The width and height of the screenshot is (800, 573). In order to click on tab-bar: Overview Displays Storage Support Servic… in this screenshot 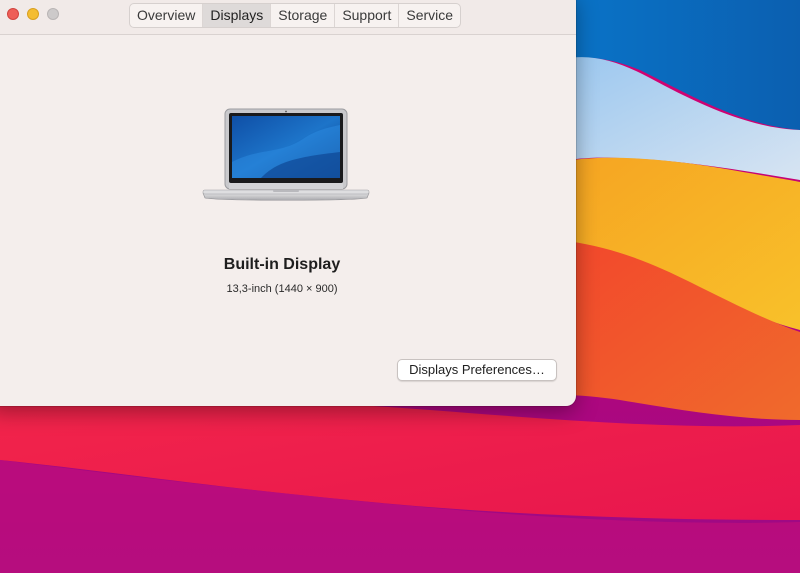, I will do `click(295, 15)`.